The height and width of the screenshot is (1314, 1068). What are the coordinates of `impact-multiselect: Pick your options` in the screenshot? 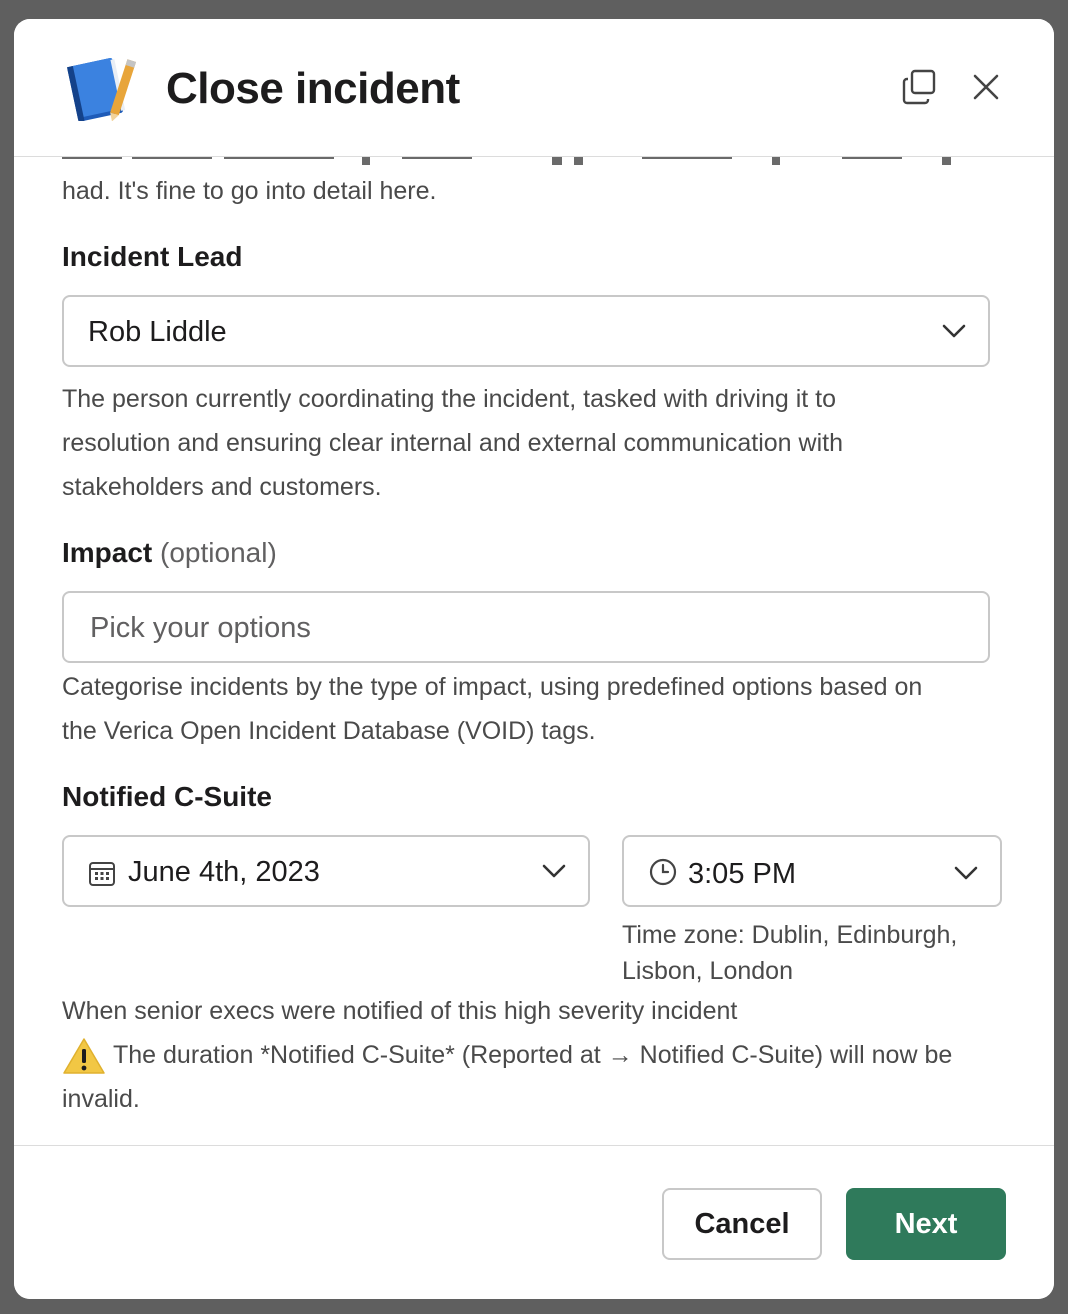 It's located at (526, 627).